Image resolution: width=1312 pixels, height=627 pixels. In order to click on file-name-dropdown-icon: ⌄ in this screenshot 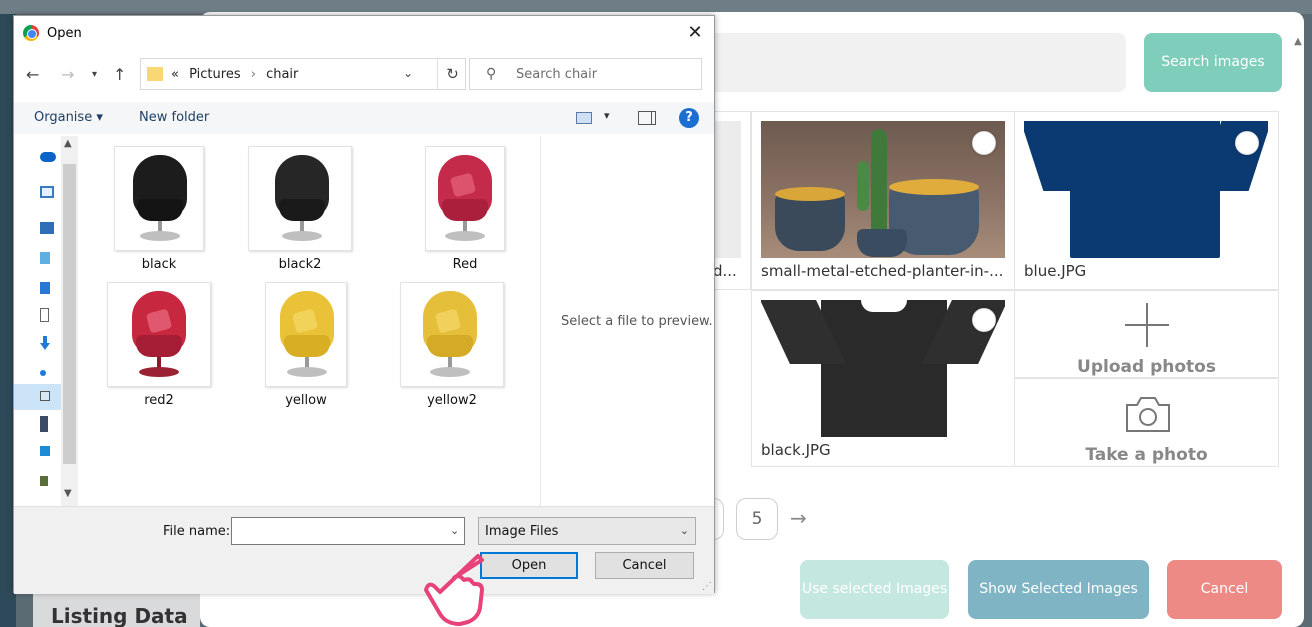, I will do `click(454, 530)`.